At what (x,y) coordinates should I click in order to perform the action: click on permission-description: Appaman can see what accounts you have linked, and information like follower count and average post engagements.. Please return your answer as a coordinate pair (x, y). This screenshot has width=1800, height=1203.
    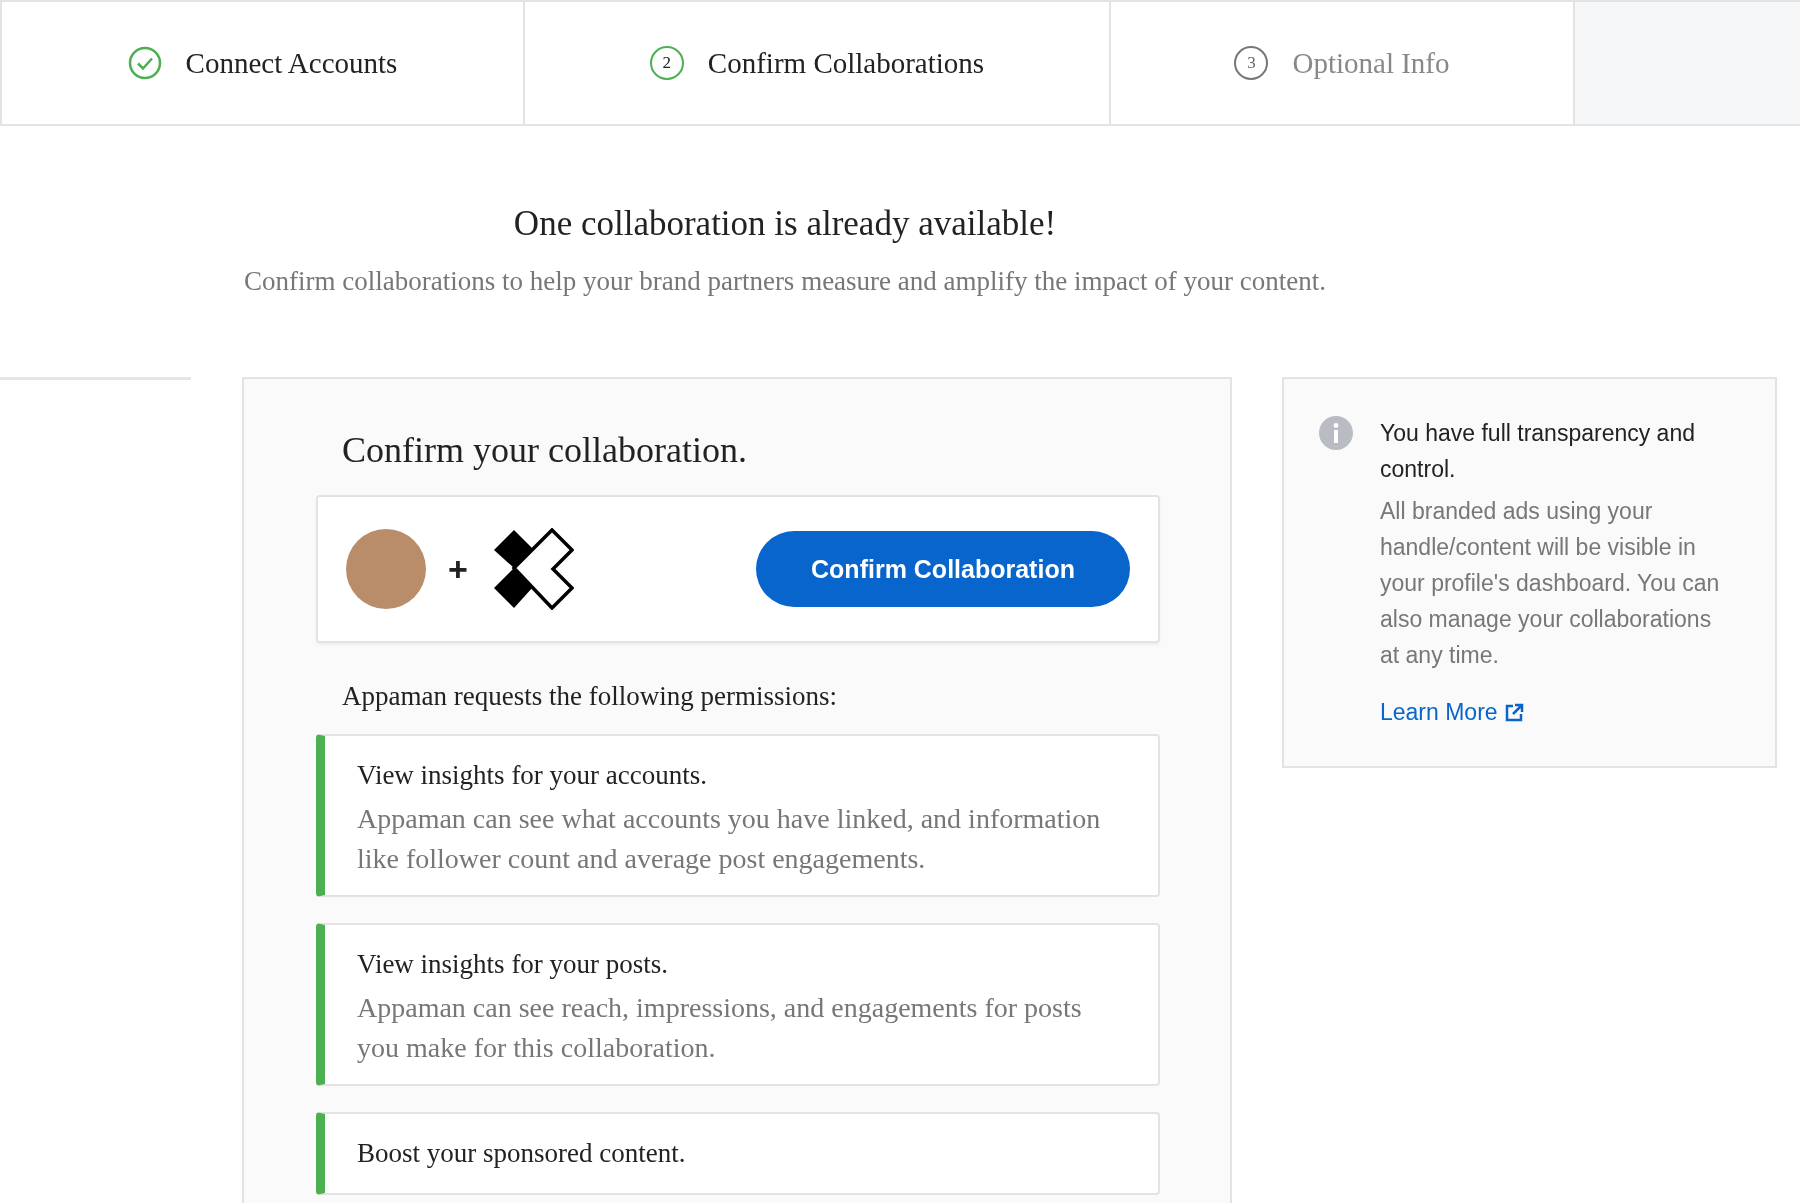
    Looking at the image, I should click on (729, 839).